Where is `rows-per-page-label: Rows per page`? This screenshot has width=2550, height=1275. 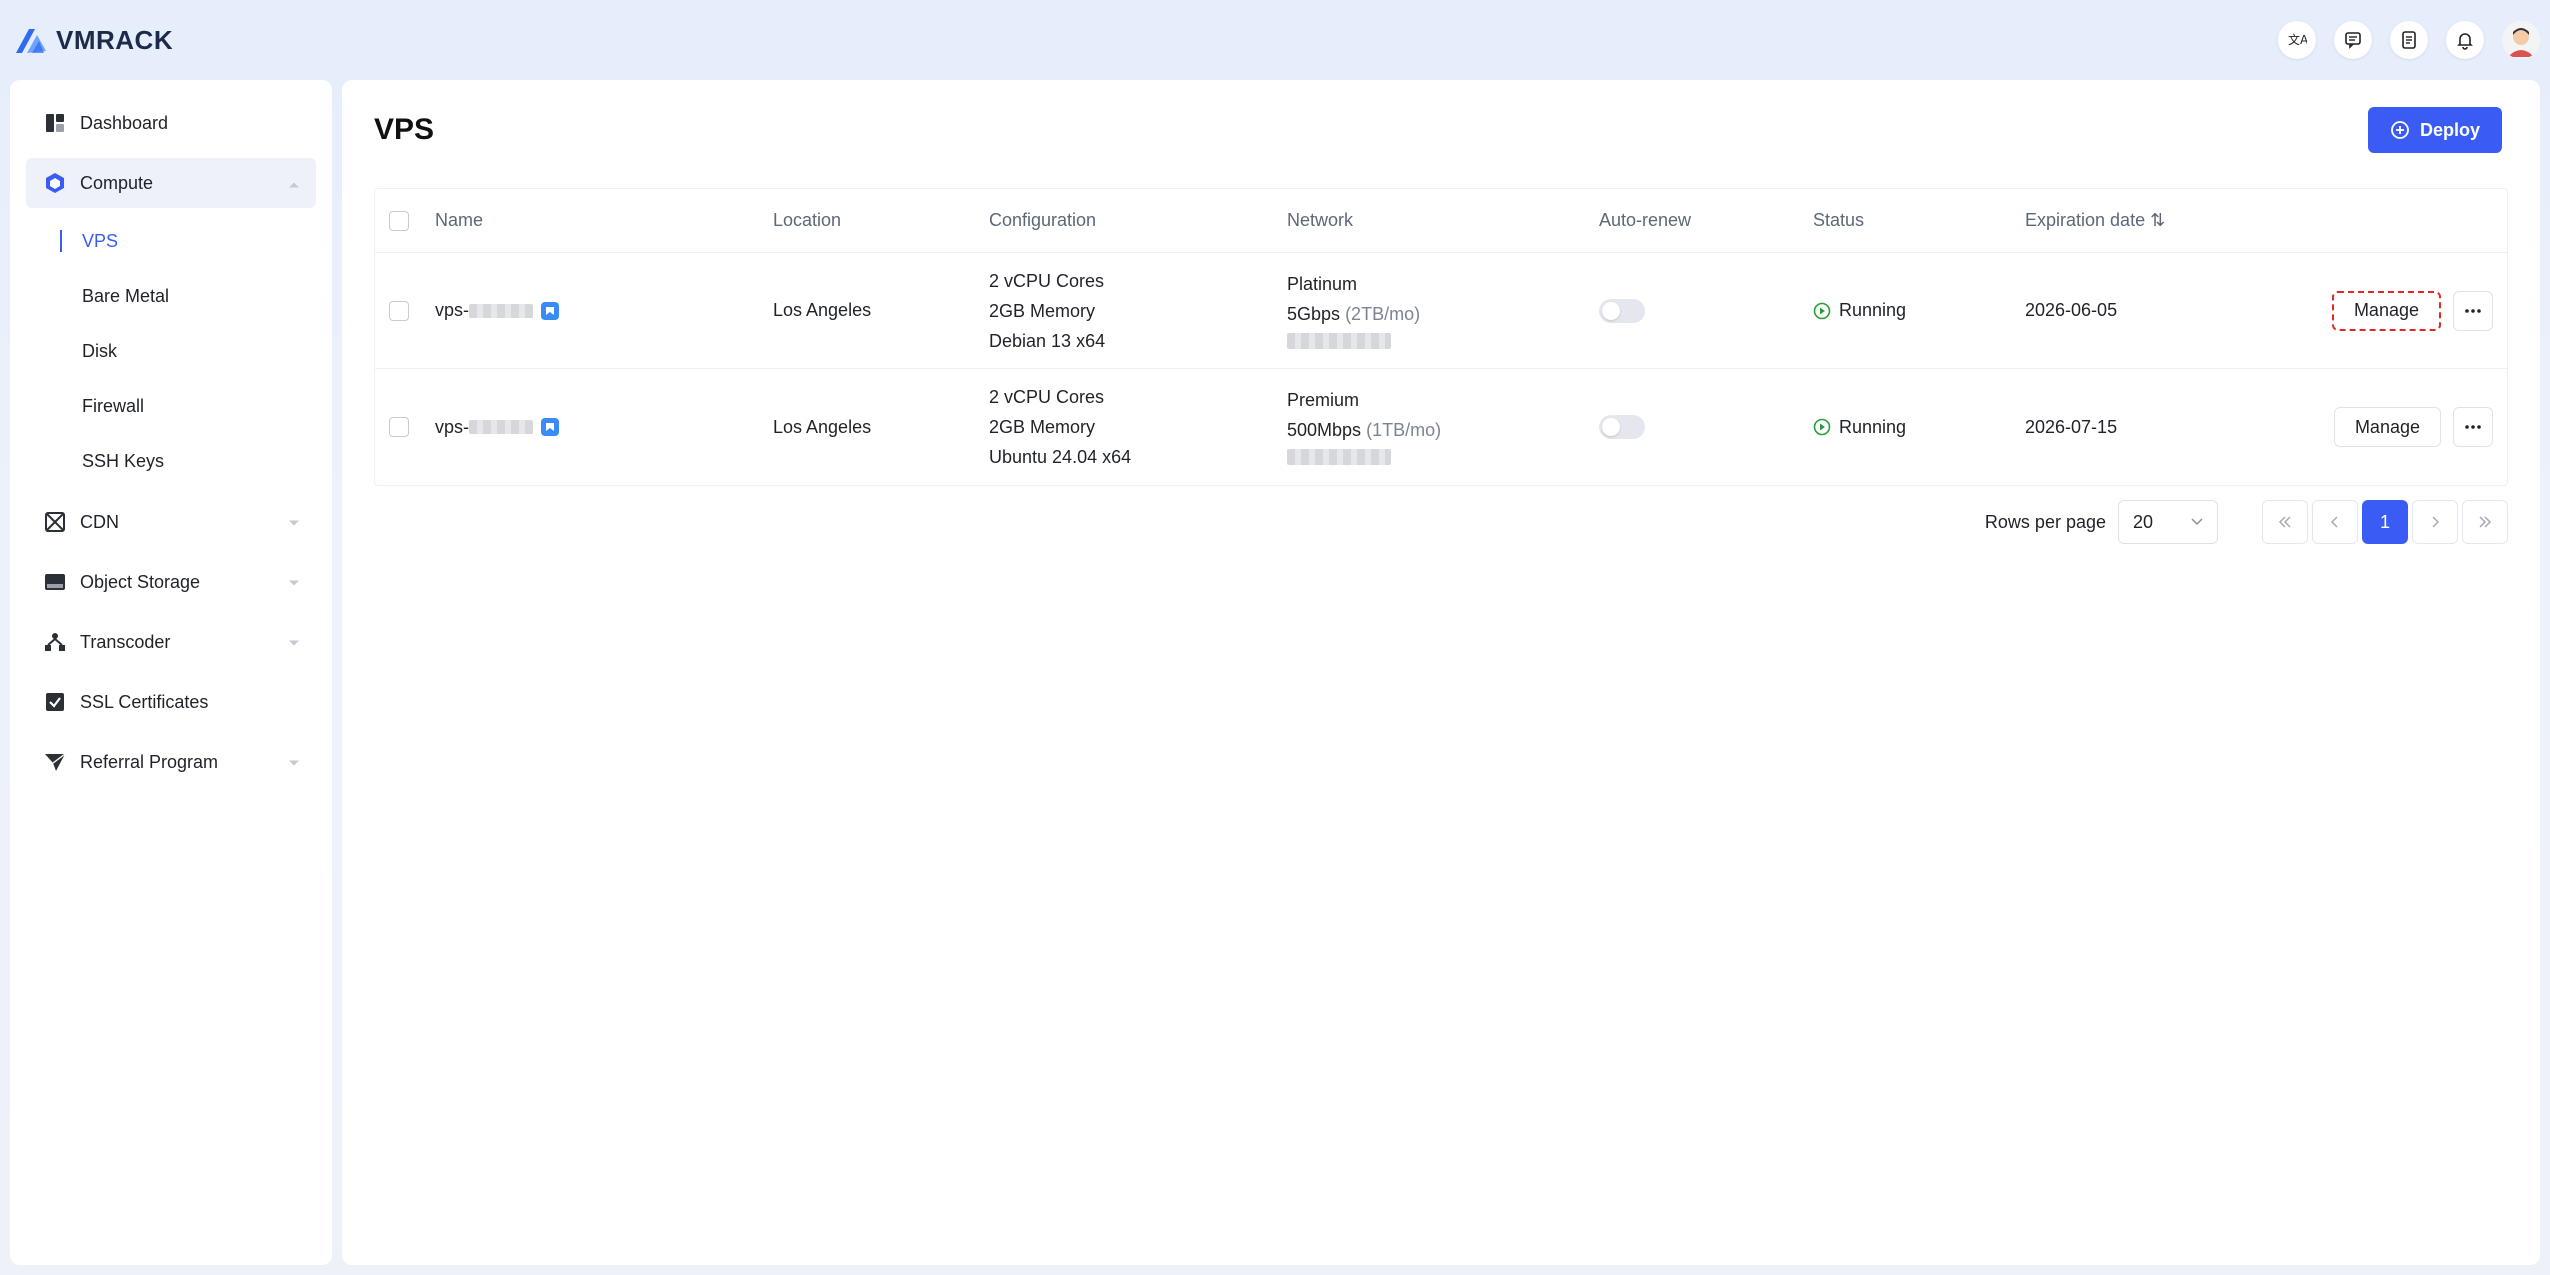 rows-per-page-label: Rows per page is located at coordinates (2045, 521).